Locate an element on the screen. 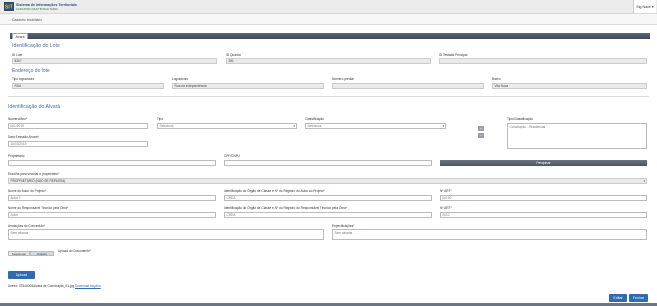 This screenshot has width=657, height=306. logradouro-label: Logradouro is located at coordinates (180, 79).